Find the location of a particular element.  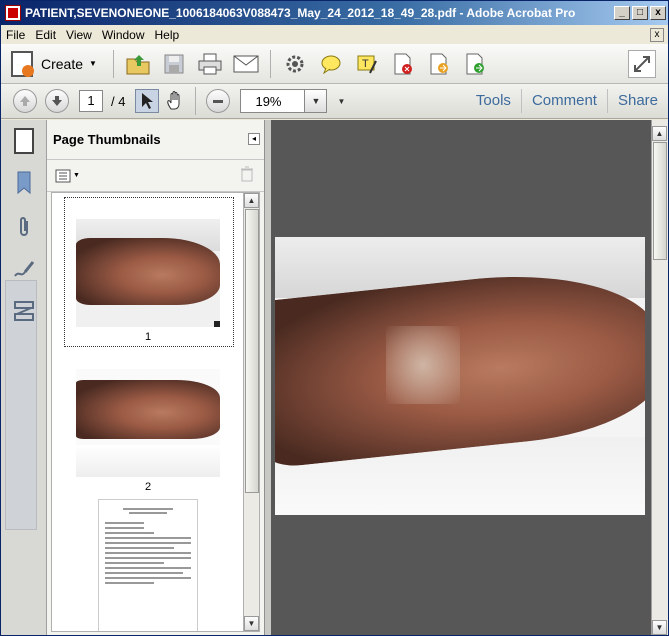

comment-button is located at coordinates (331, 64).